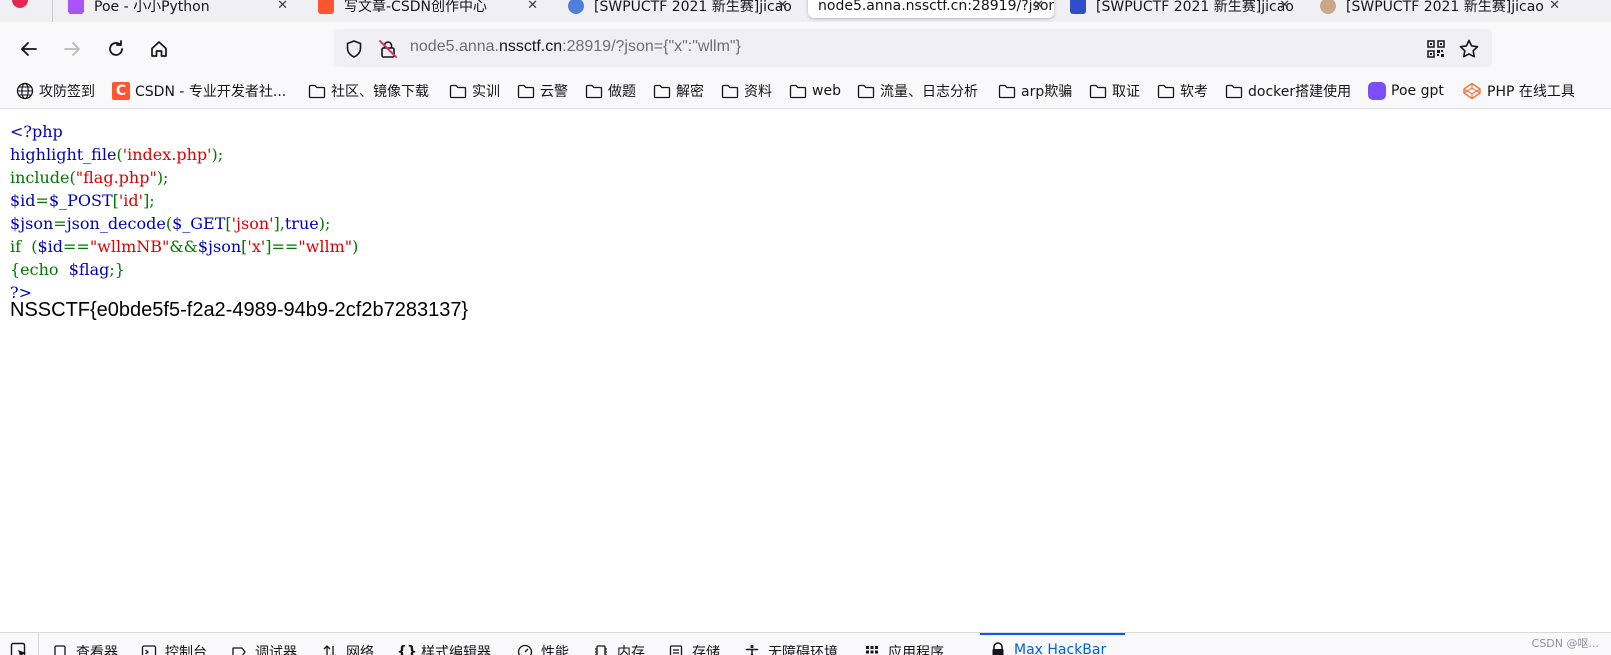 The width and height of the screenshot is (1611, 655). I want to click on bookmark-folder: 云警, so click(542, 91).